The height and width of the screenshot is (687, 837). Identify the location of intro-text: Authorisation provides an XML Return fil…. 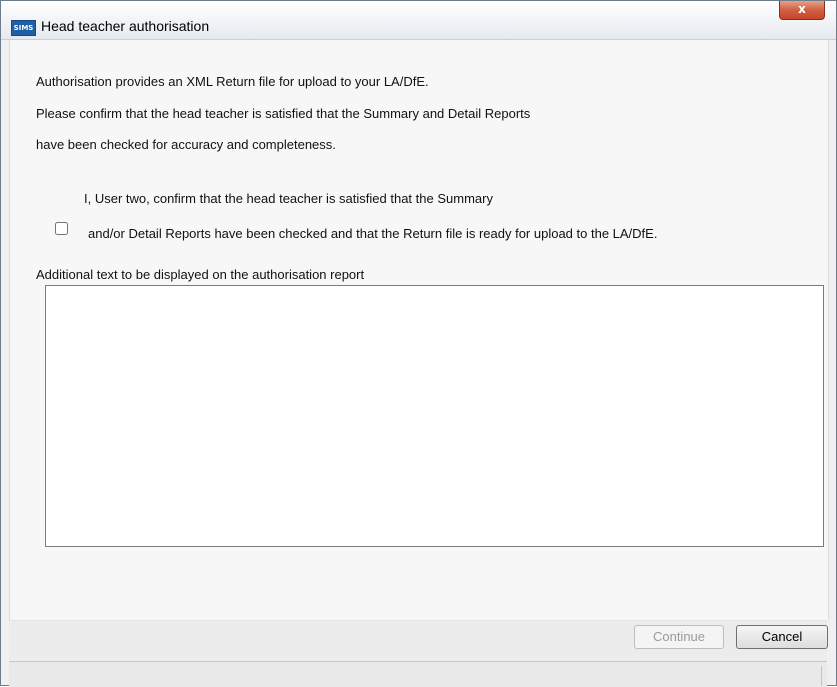
(232, 81).